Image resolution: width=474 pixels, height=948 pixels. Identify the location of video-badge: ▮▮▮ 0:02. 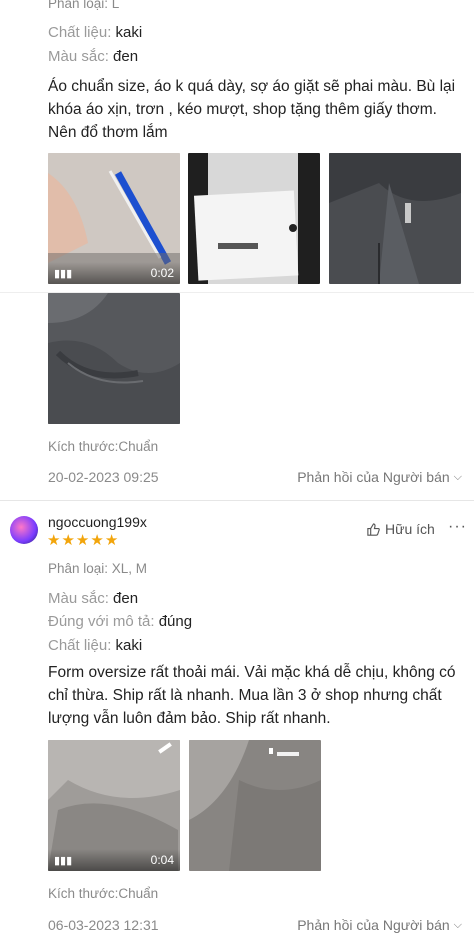
(114, 273).